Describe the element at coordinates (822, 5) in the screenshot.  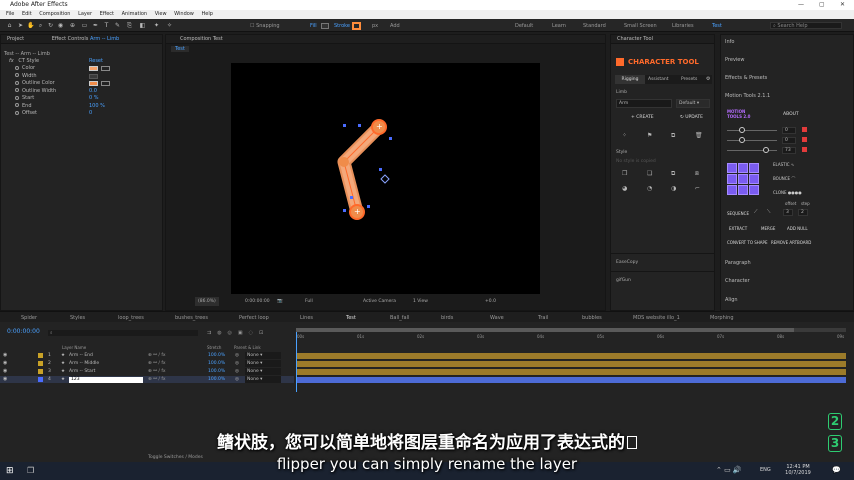
I see `maximize-icon: ▢` at that location.